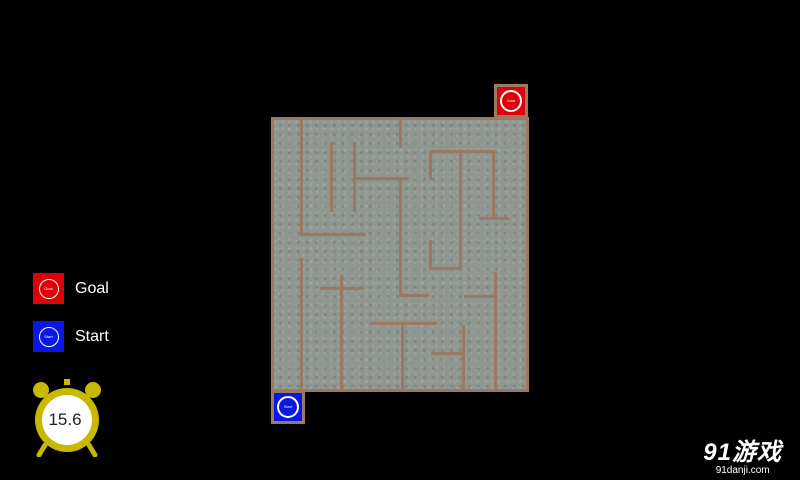  I want to click on goal-badge-text: Goal, so click(511, 100).